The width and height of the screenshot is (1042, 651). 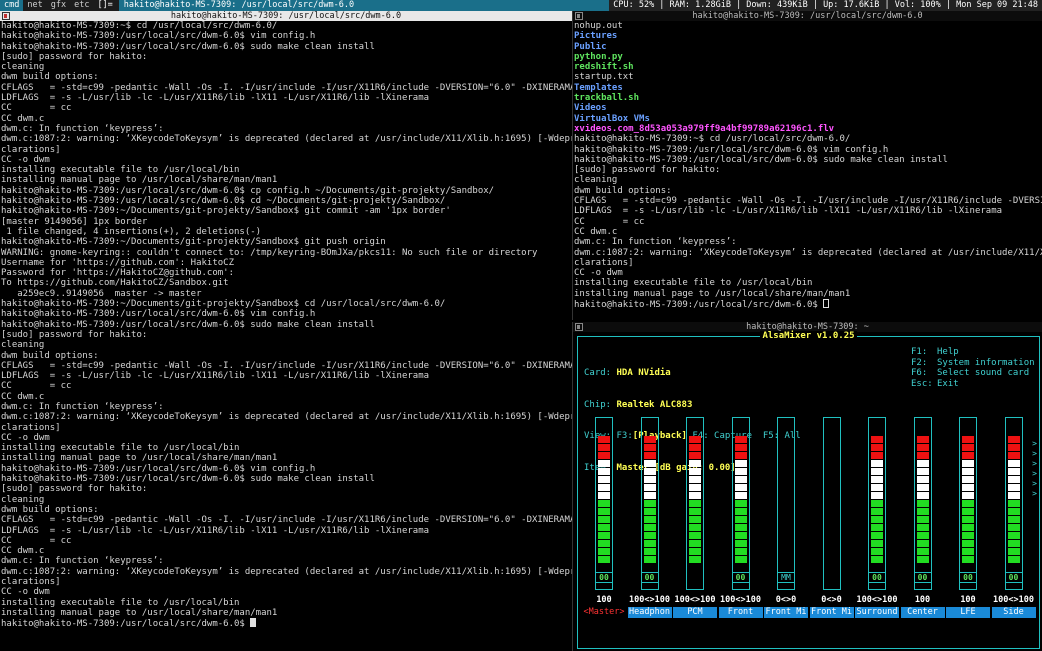 What do you see at coordinates (604, 77) in the screenshot?
I see `terminal-line-text: startup.txt` at bounding box center [604, 77].